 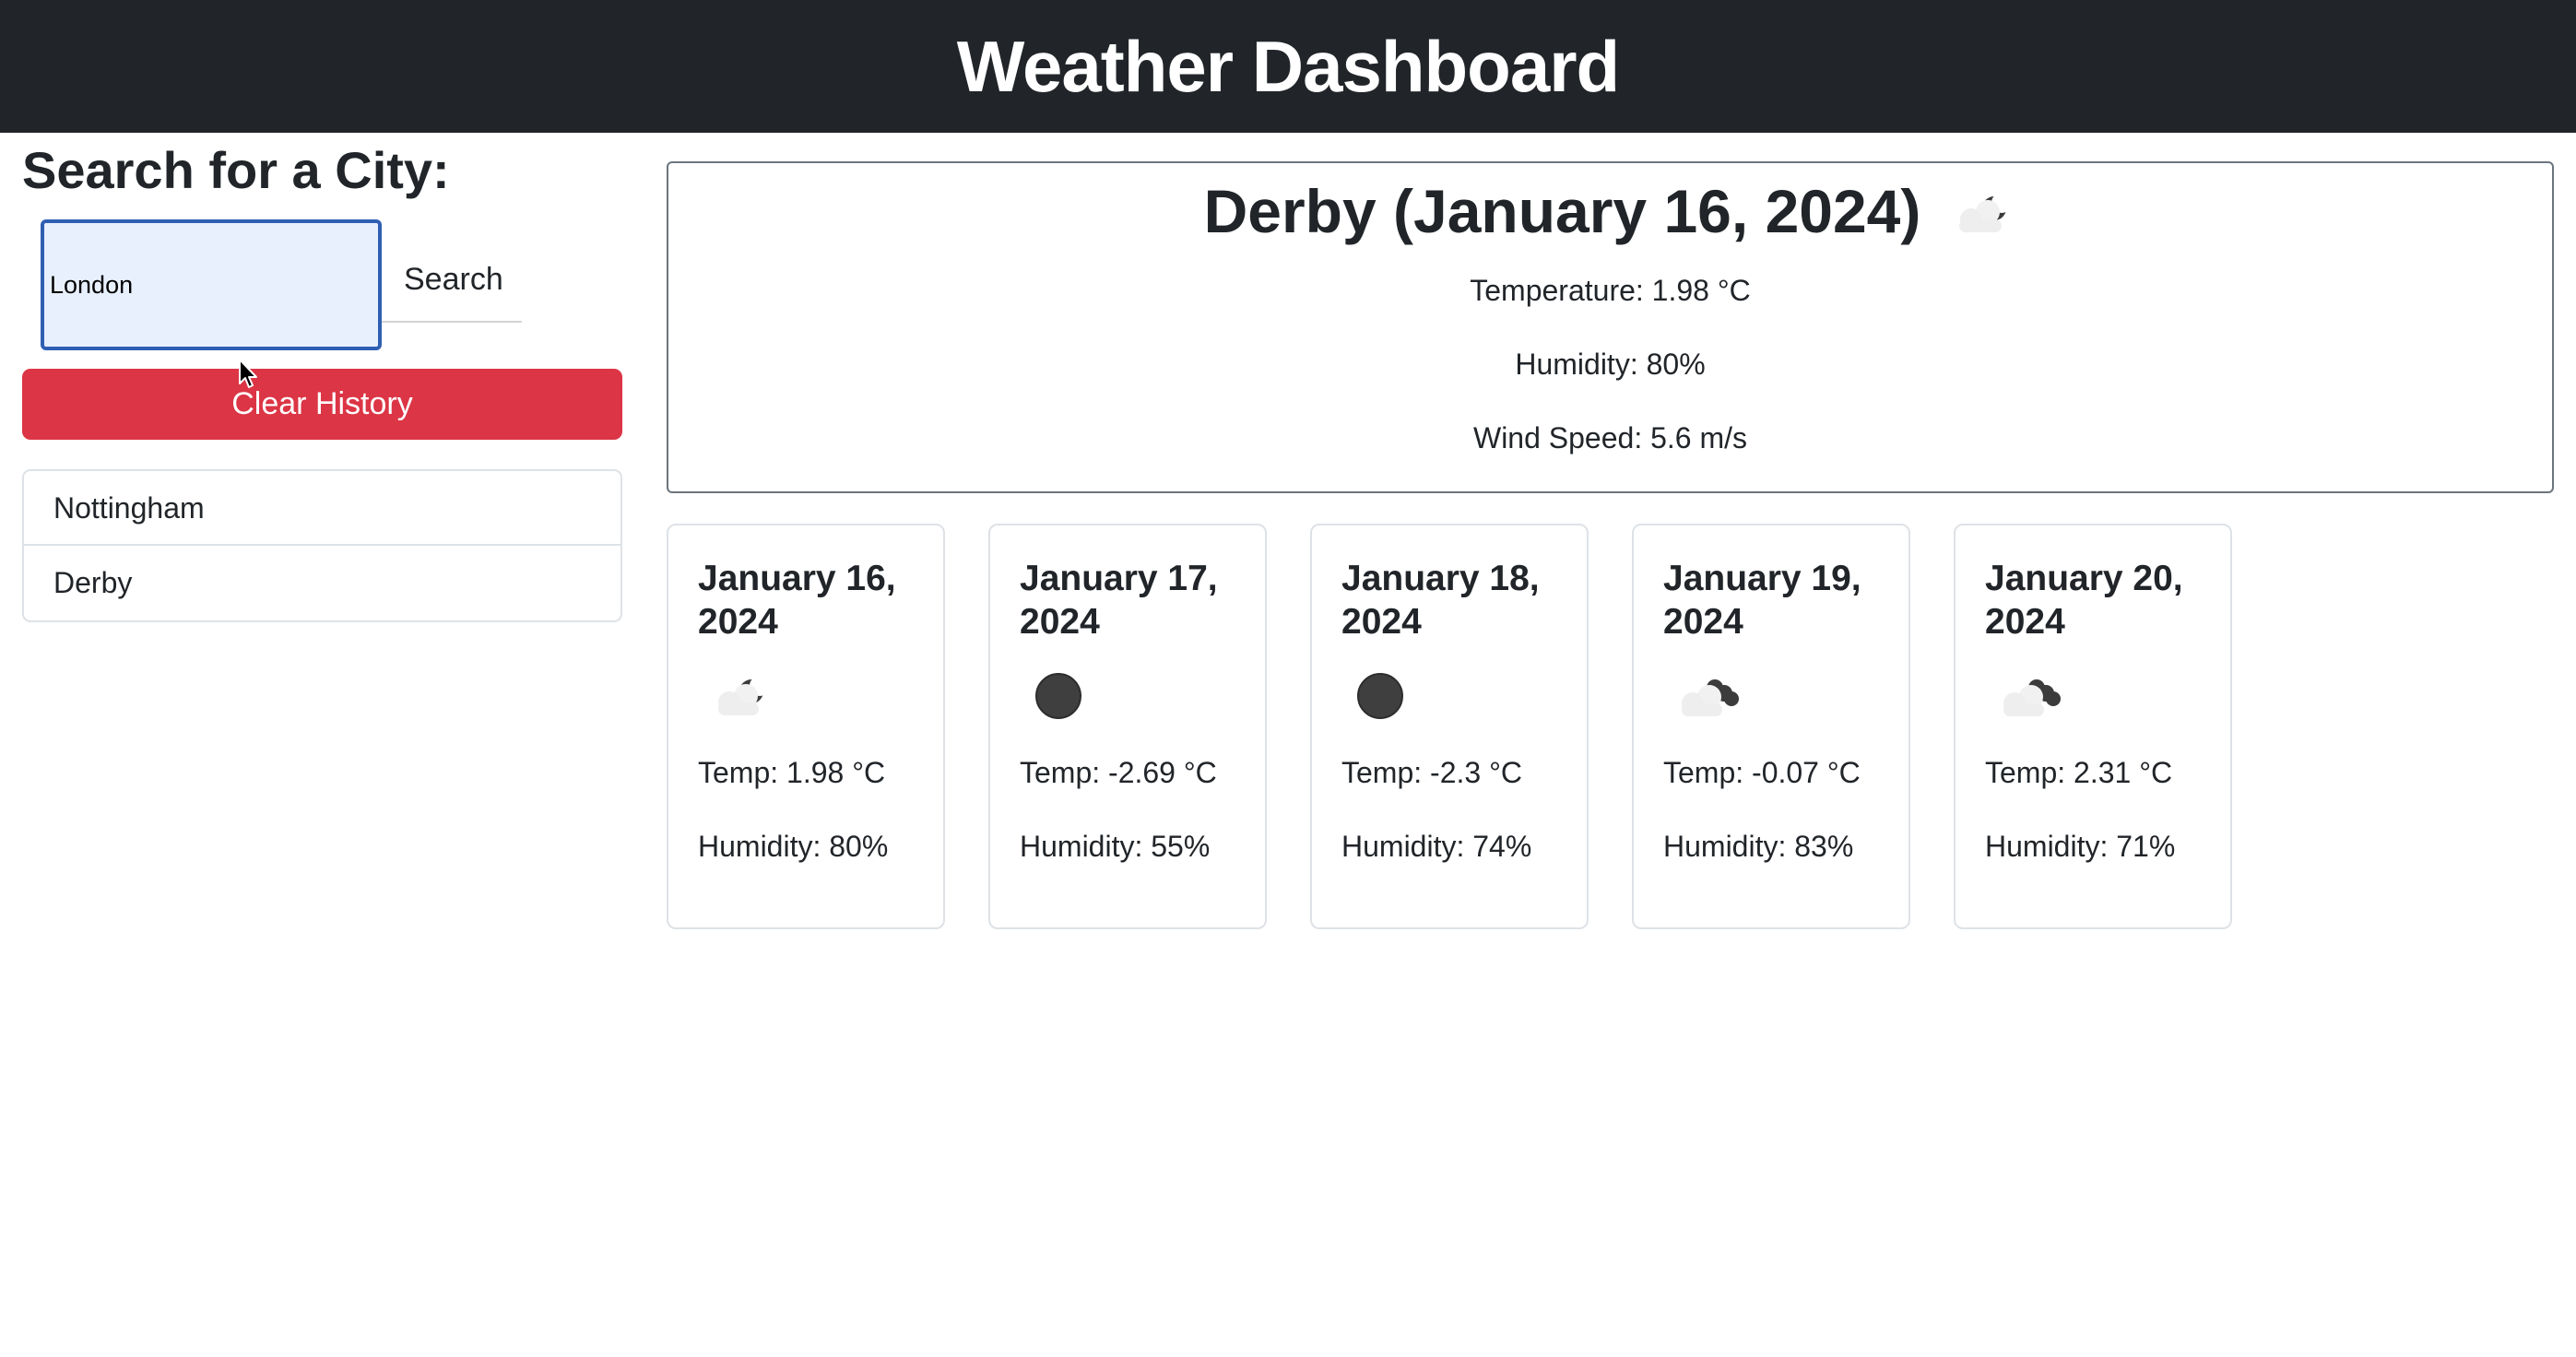 What do you see at coordinates (1115, 846) in the screenshot?
I see `forecast-humidity: Humidity: 55%` at bounding box center [1115, 846].